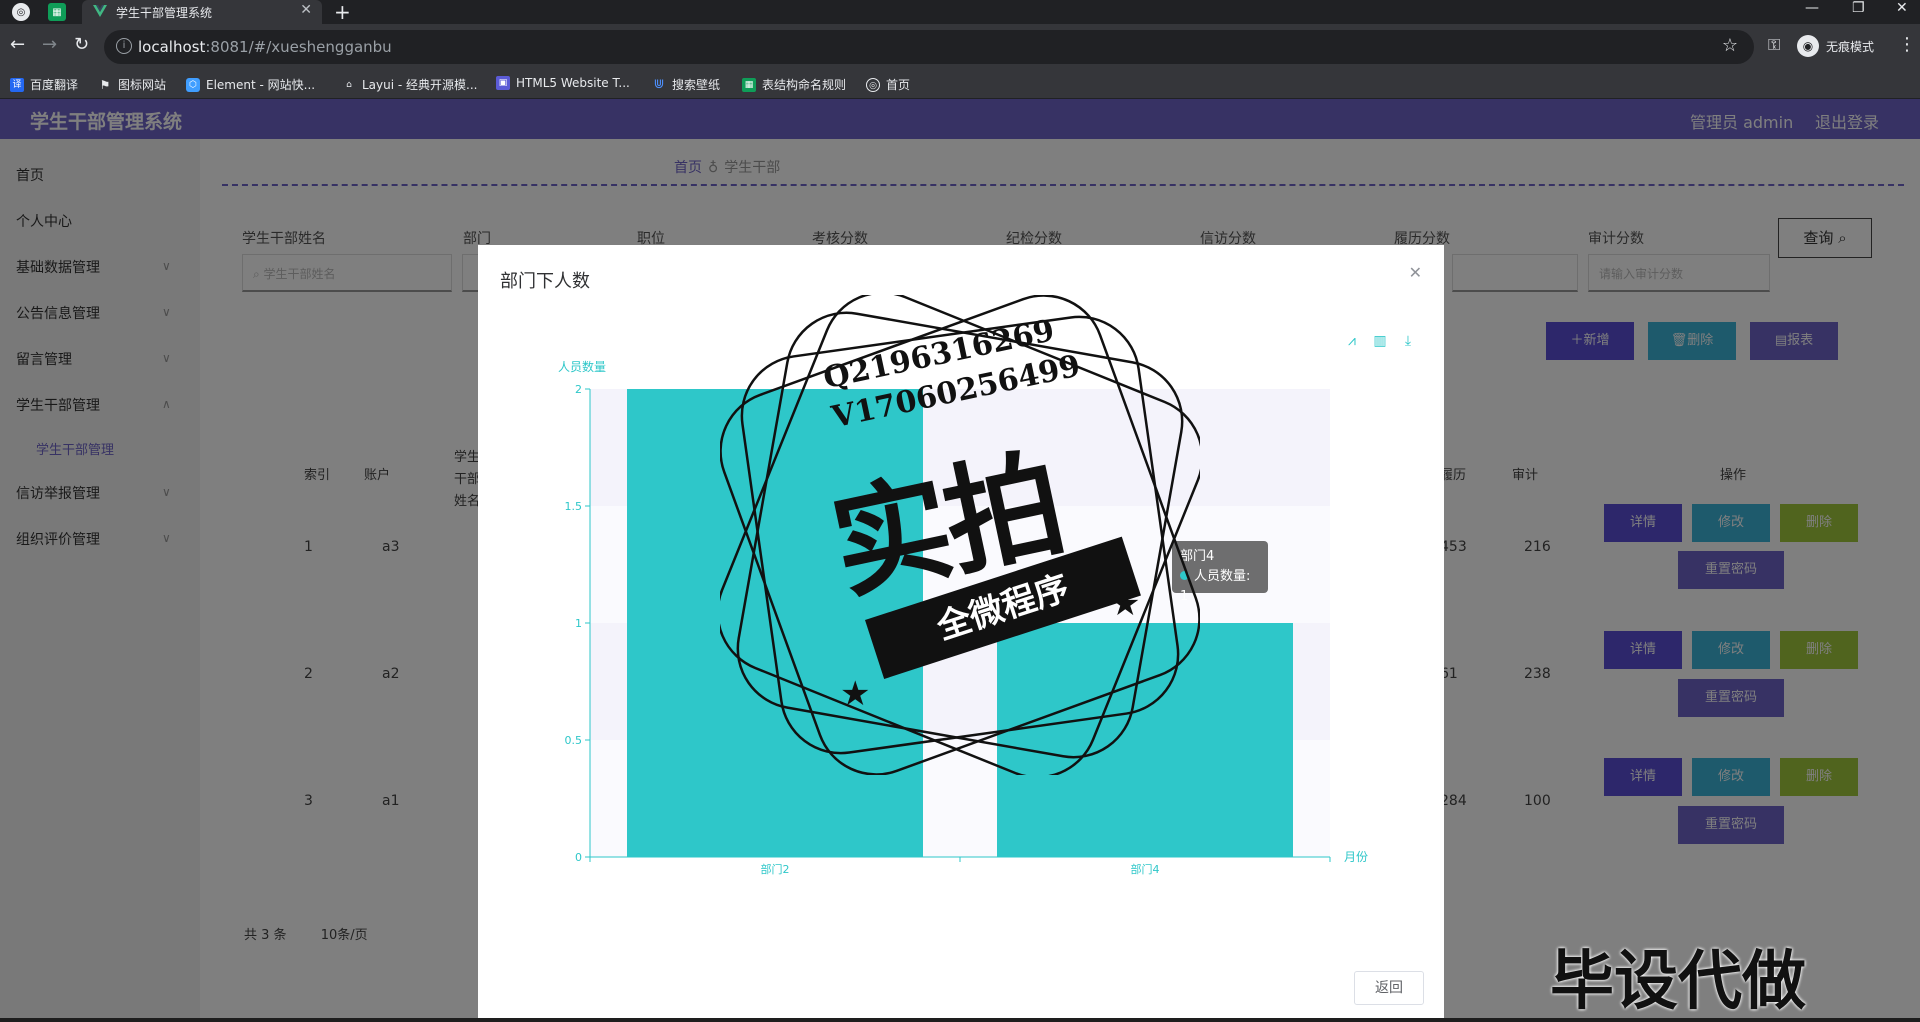  I want to click on tooltip-title: 部门4, so click(1197, 556).